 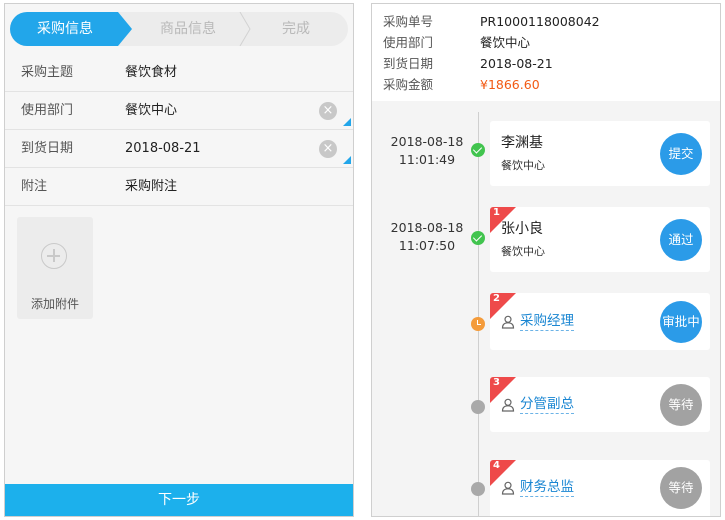 I want to click on subject-input: 餐饮食材, so click(x=151, y=73).